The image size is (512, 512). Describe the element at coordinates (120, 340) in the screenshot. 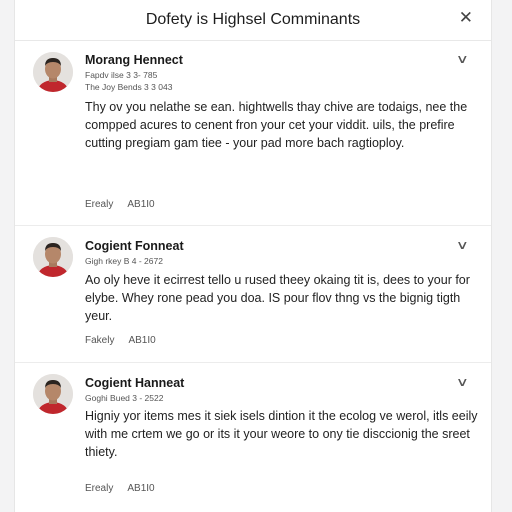

I see `comment-actions: Fakely AB1I0` at that location.